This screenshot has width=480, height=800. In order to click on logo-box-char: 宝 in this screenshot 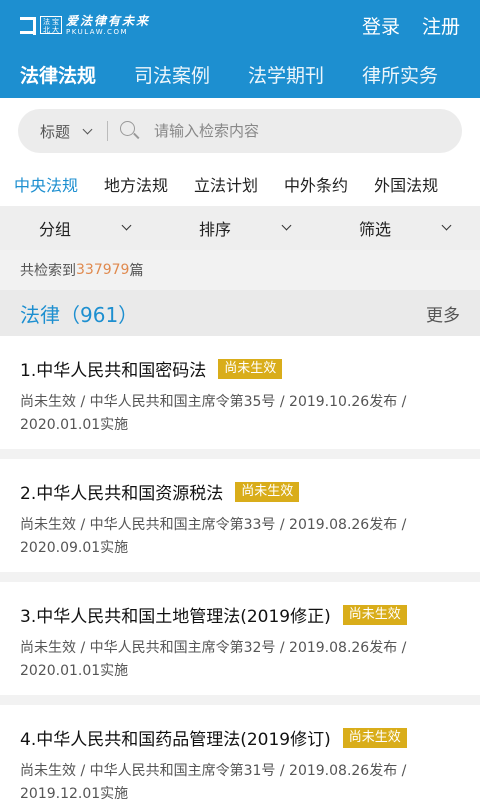, I will do `click(55, 22)`.